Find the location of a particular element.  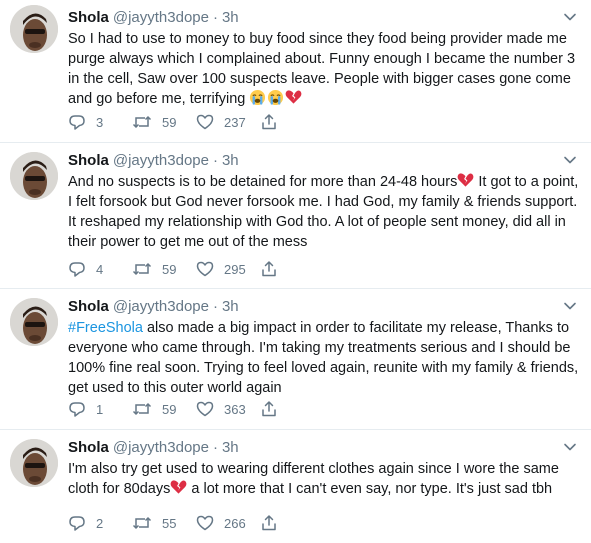

like-button: 237 is located at coordinates (228, 122).